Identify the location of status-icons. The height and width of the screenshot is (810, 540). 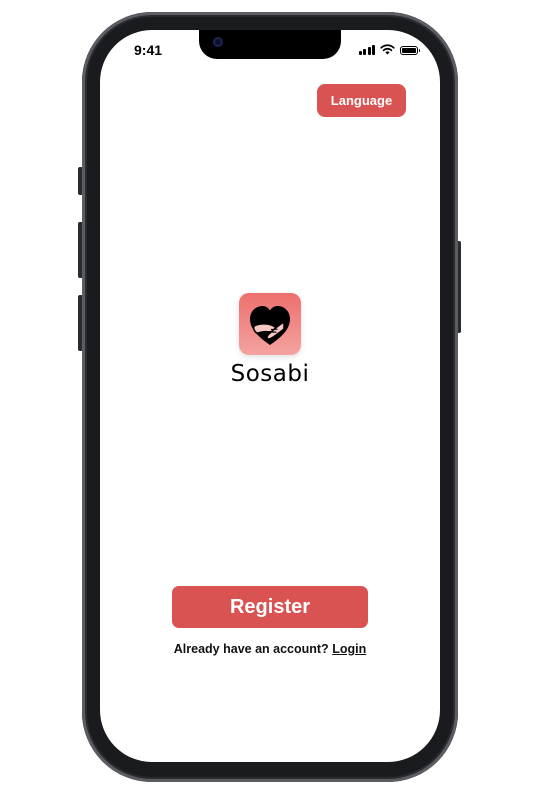
(389, 49).